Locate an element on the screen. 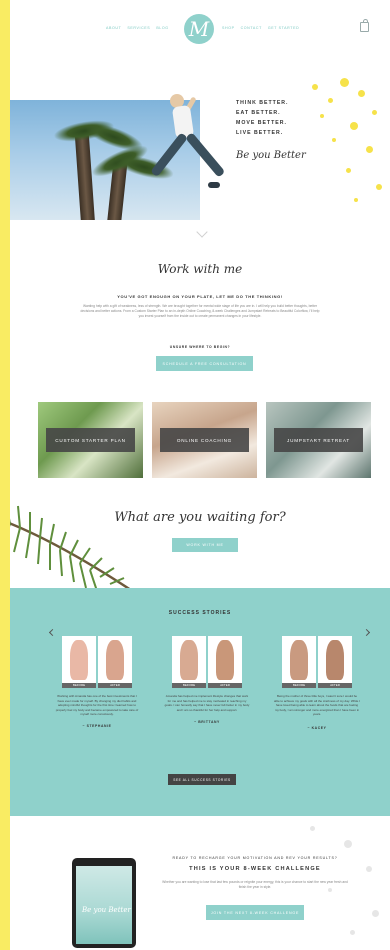 The image size is (390, 950). story-name: ~ STEPHANIE is located at coordinates (97, 726).